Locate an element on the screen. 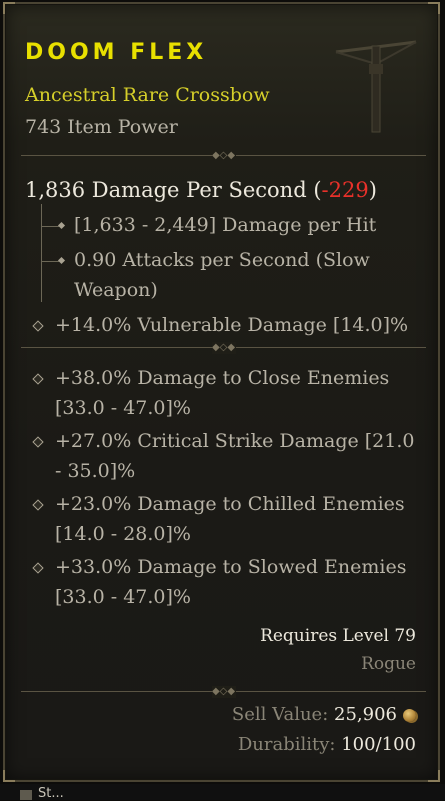 The image size is (445, 801). dps-change-open: ( is located at coordinates (317, 190).